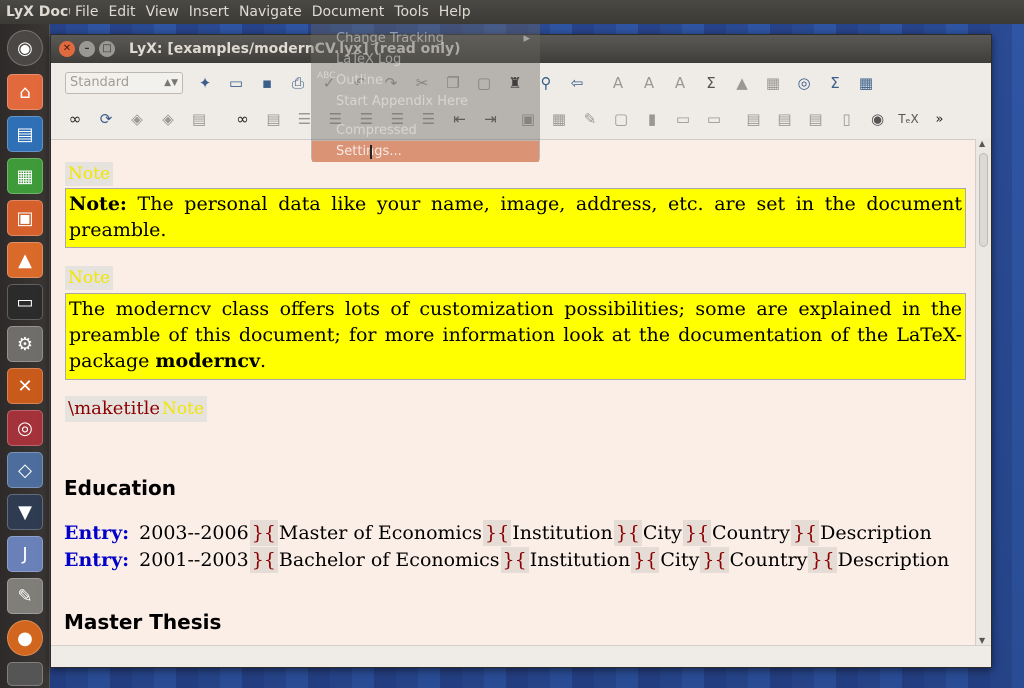  What do you see at coordinates (106, 119) in the screenshot?
I see `update-pdf-icon: ⟳` at bounding box center [106, 119].